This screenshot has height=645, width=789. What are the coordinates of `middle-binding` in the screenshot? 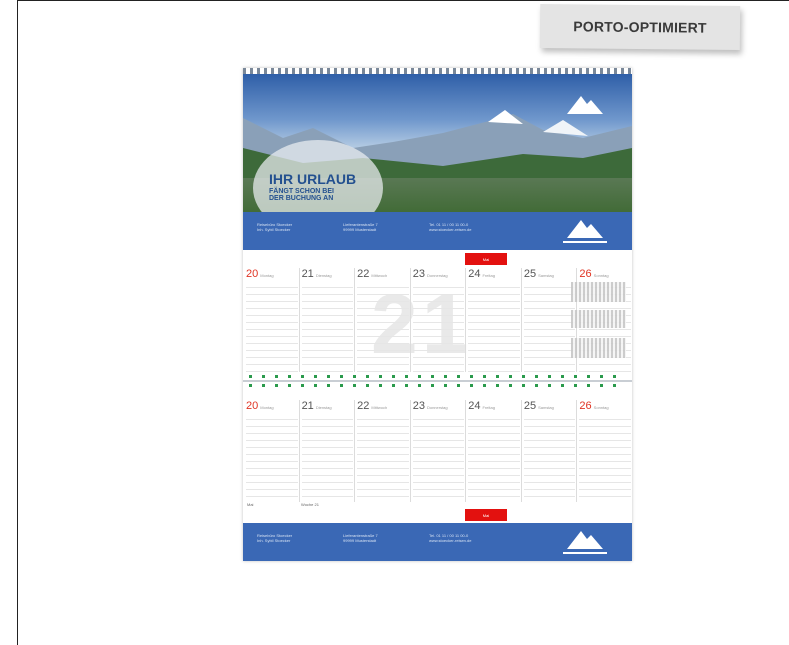 It's located at (437, 381).